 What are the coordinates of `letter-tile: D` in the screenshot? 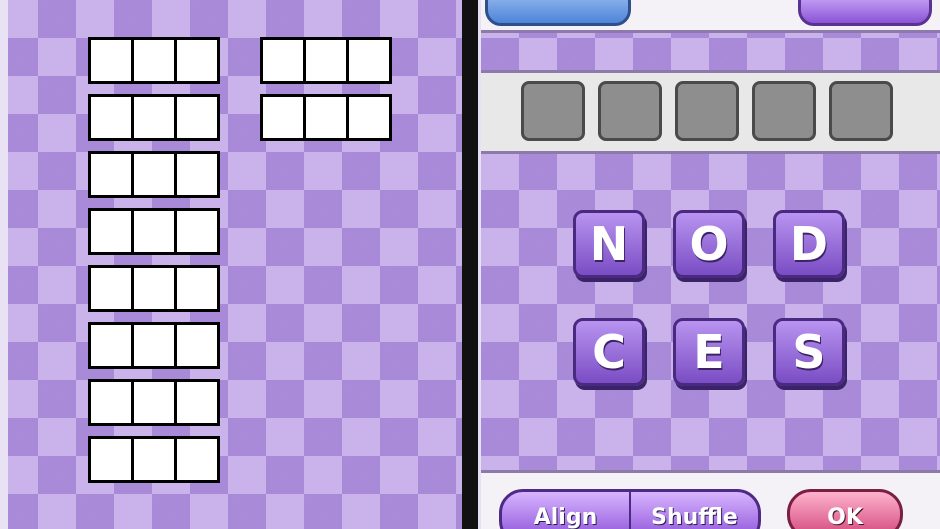 It's located at (809, 244).